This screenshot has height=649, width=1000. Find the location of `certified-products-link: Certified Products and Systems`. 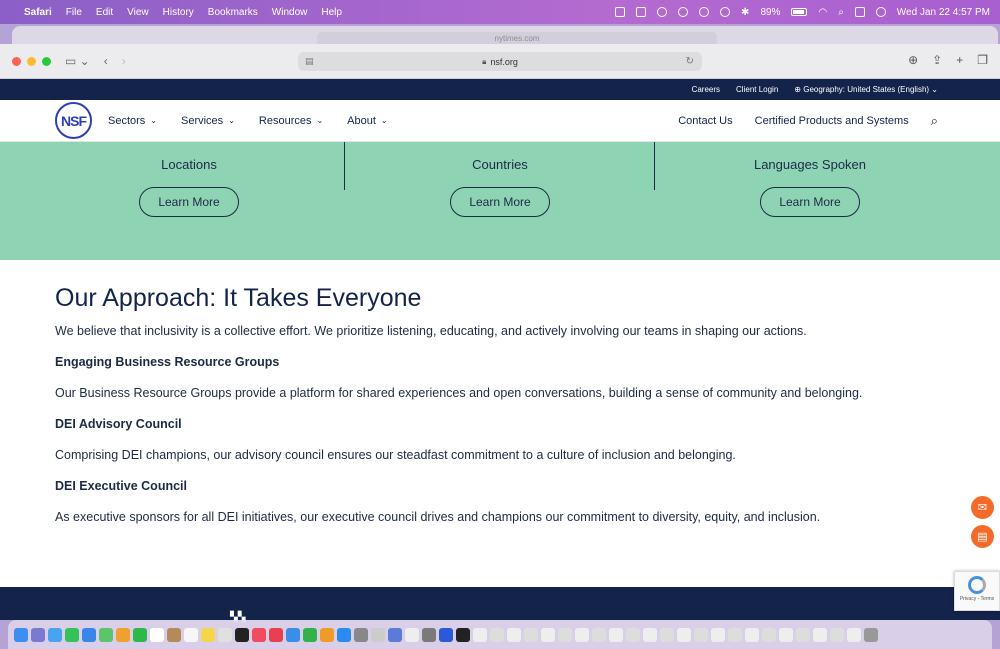

certified-products-link: Certified Products and Systems is located at coordinates (832, 121).